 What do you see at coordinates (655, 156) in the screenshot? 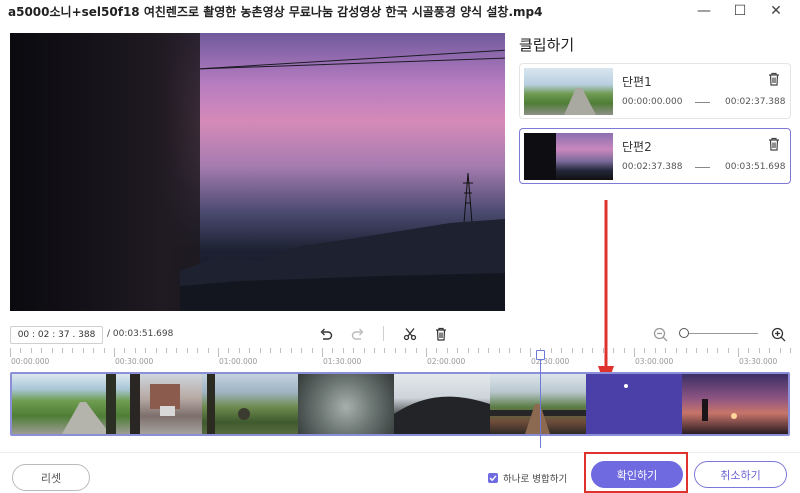
I see `clip-card-2: 단편2 00:02:37.388 00:03:51.698` at bounding box center [655, 156].